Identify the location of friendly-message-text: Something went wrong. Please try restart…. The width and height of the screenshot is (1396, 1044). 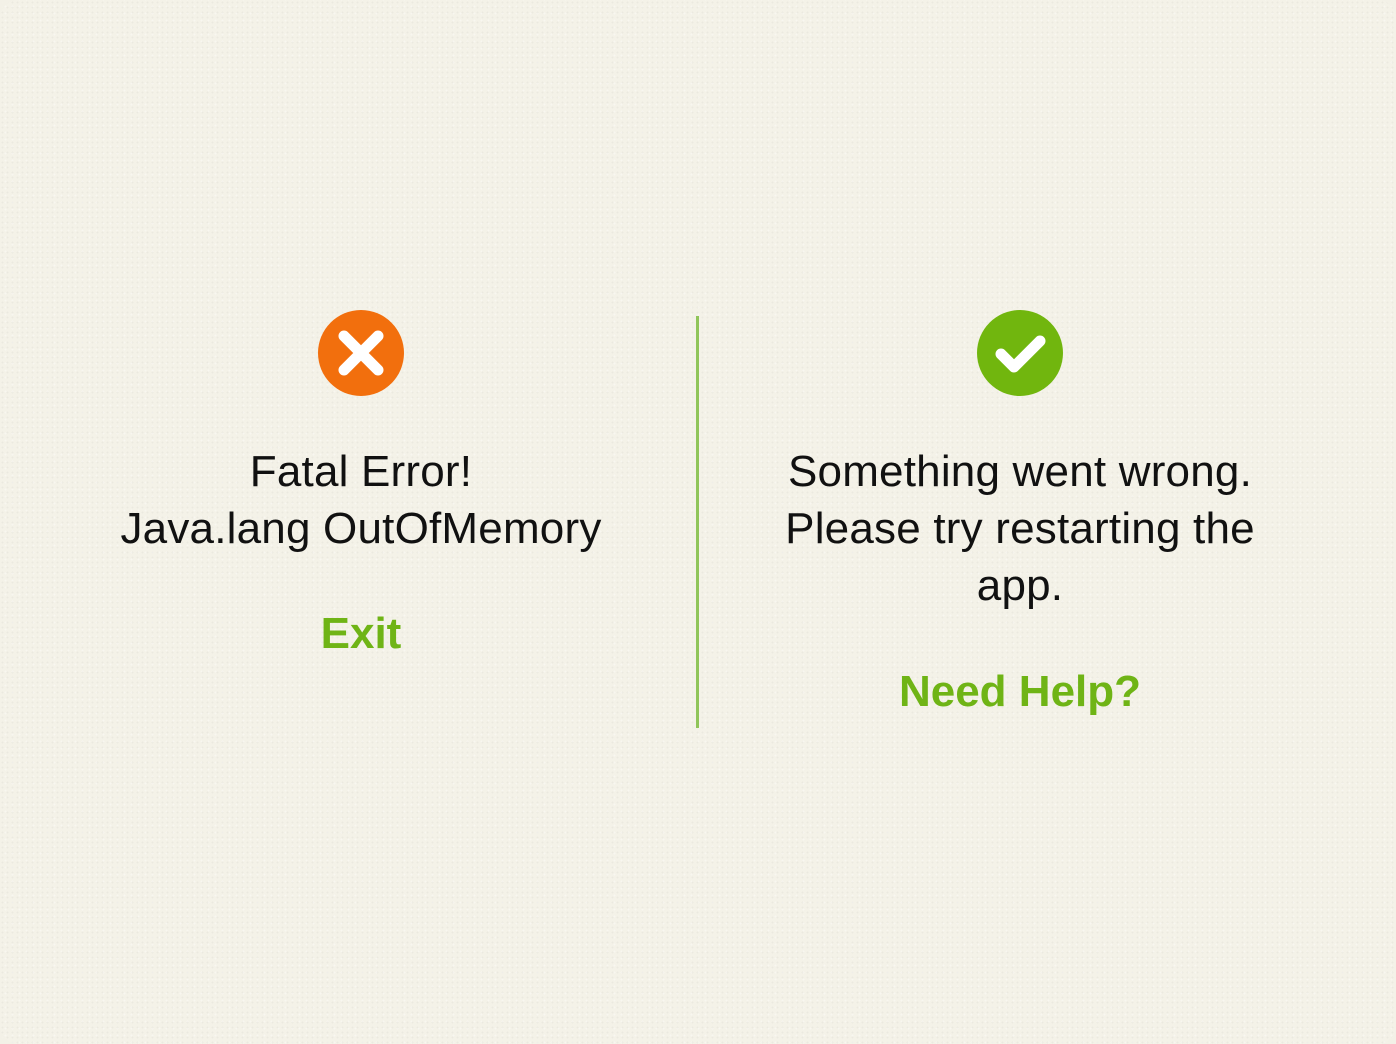
(1020, 528).